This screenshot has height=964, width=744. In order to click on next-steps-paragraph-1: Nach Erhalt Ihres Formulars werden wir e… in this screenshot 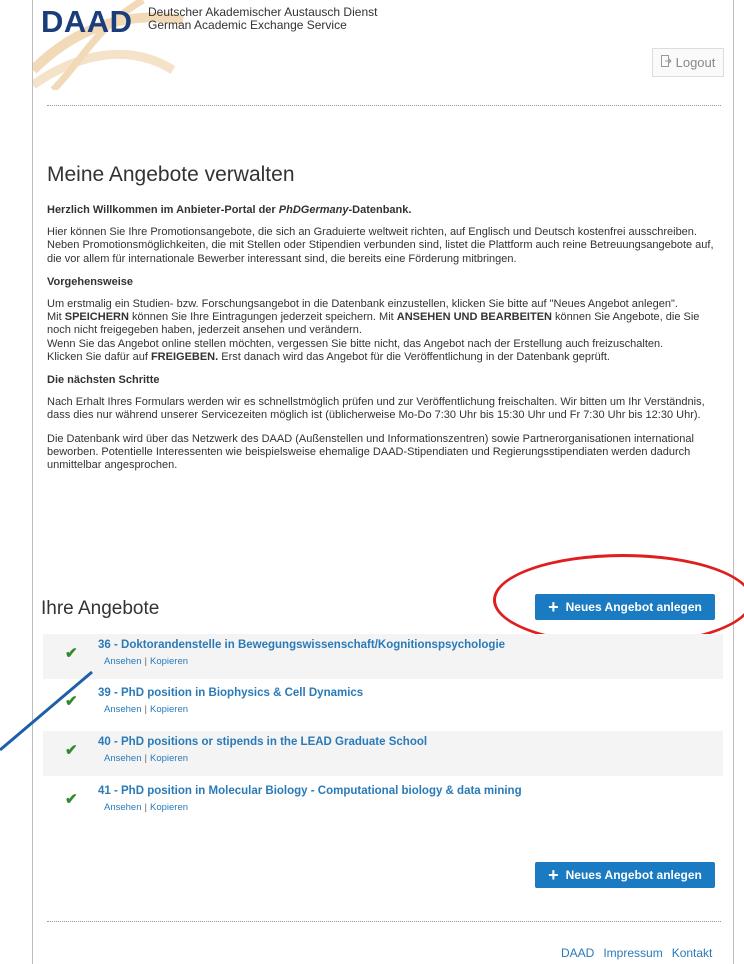, I will do `click(376, 409)`.